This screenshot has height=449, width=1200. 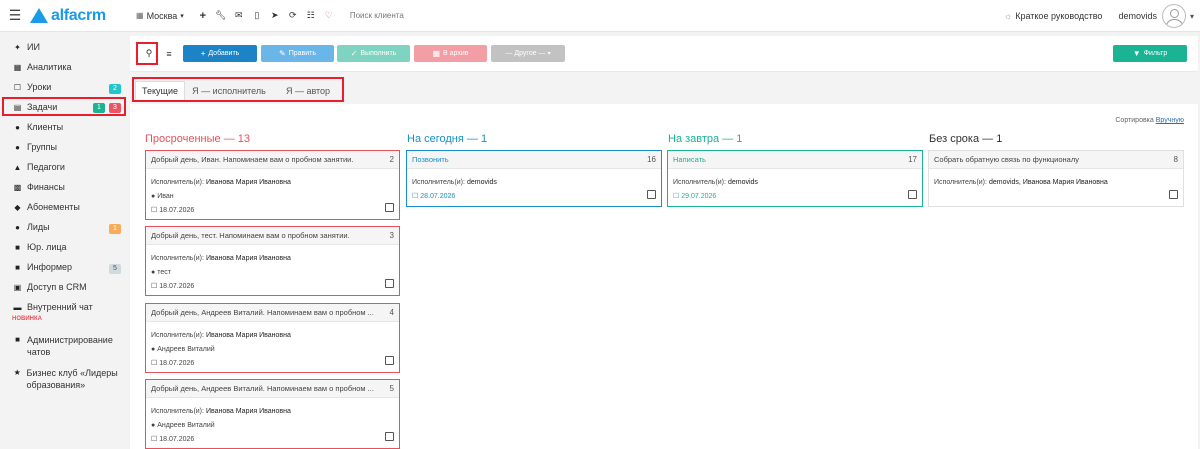 What do you see at coordinates (67, 187) in the screenshot?
I see `sidebar-item-finance: ▩ Финансы` at bounding box center [67, 187].